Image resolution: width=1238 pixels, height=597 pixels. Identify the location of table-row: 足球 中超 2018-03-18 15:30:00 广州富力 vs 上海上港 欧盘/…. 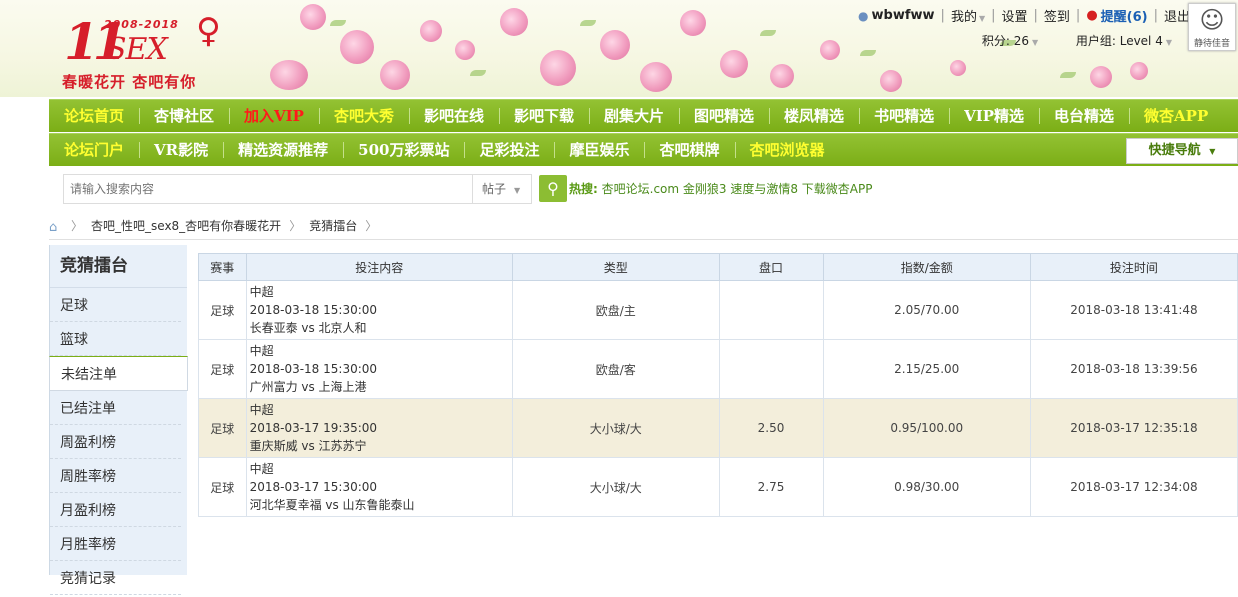
(718, 369).